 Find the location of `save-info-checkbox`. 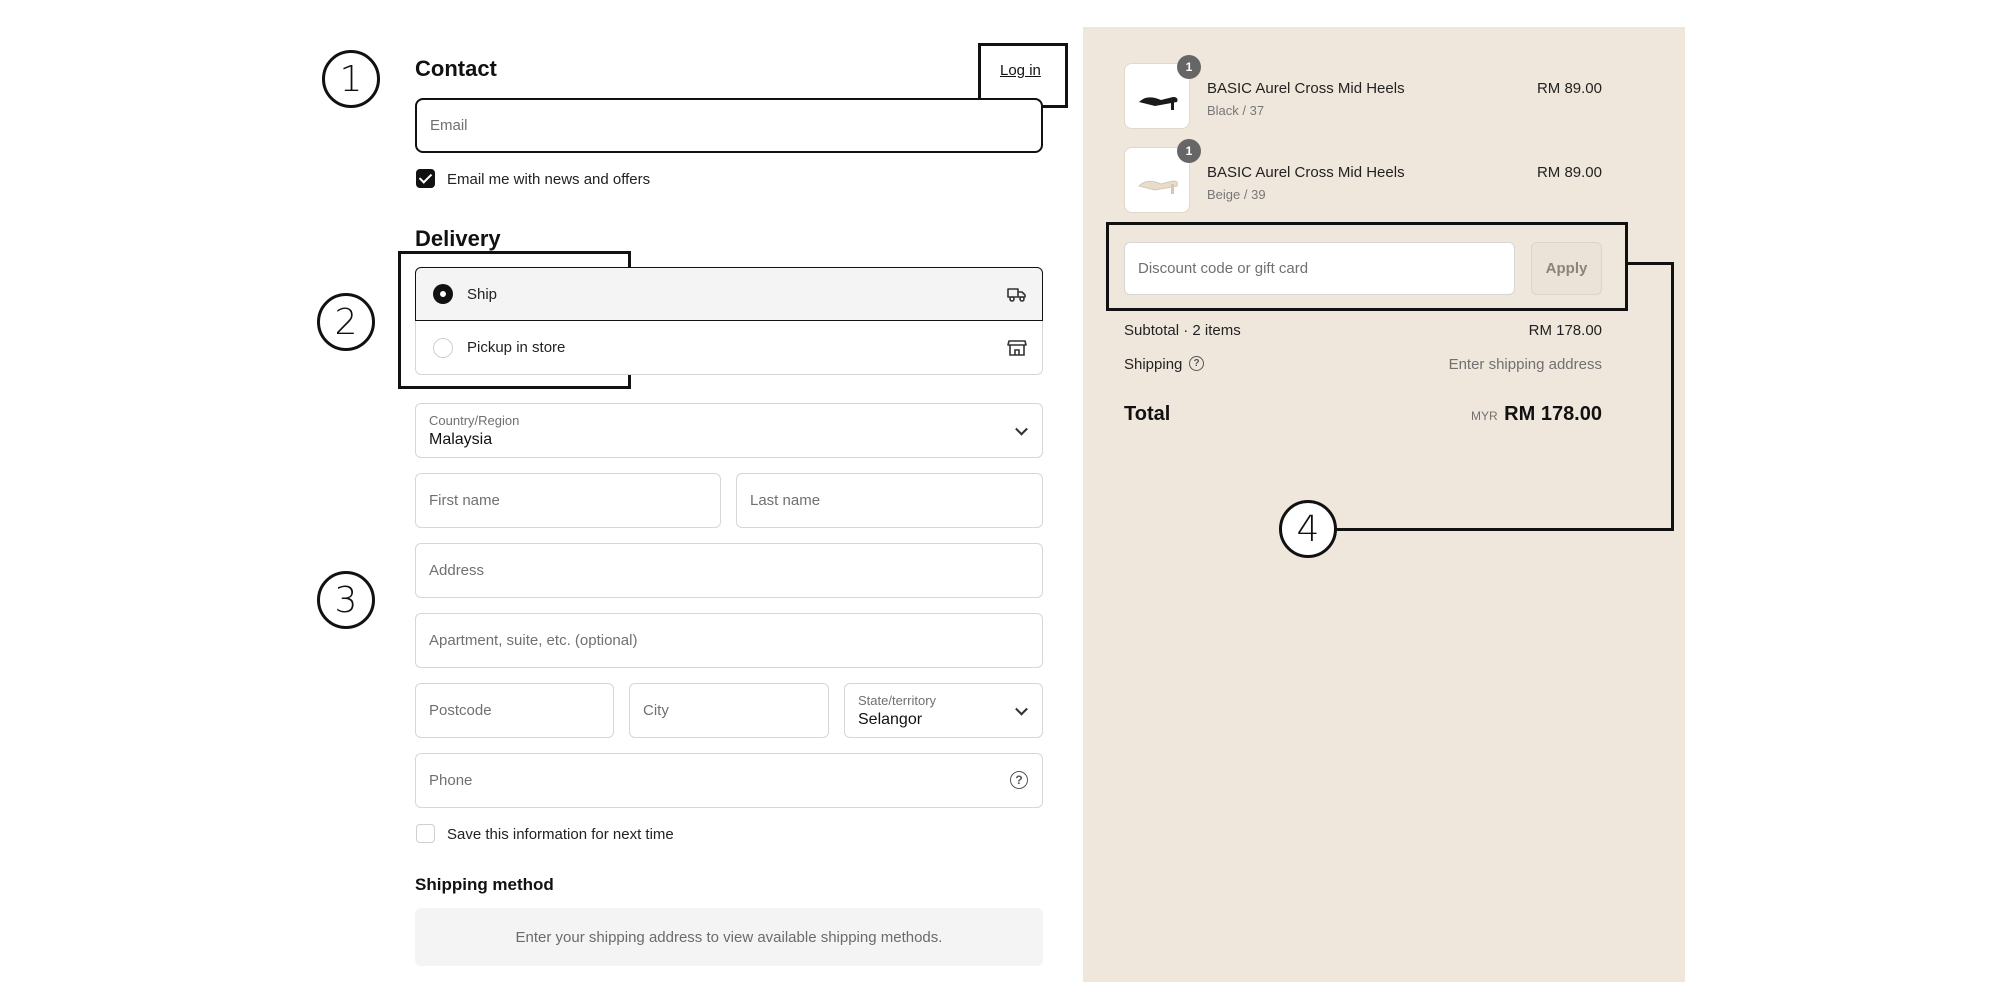

save-info-checkbox is located at coordinates (425, 833).